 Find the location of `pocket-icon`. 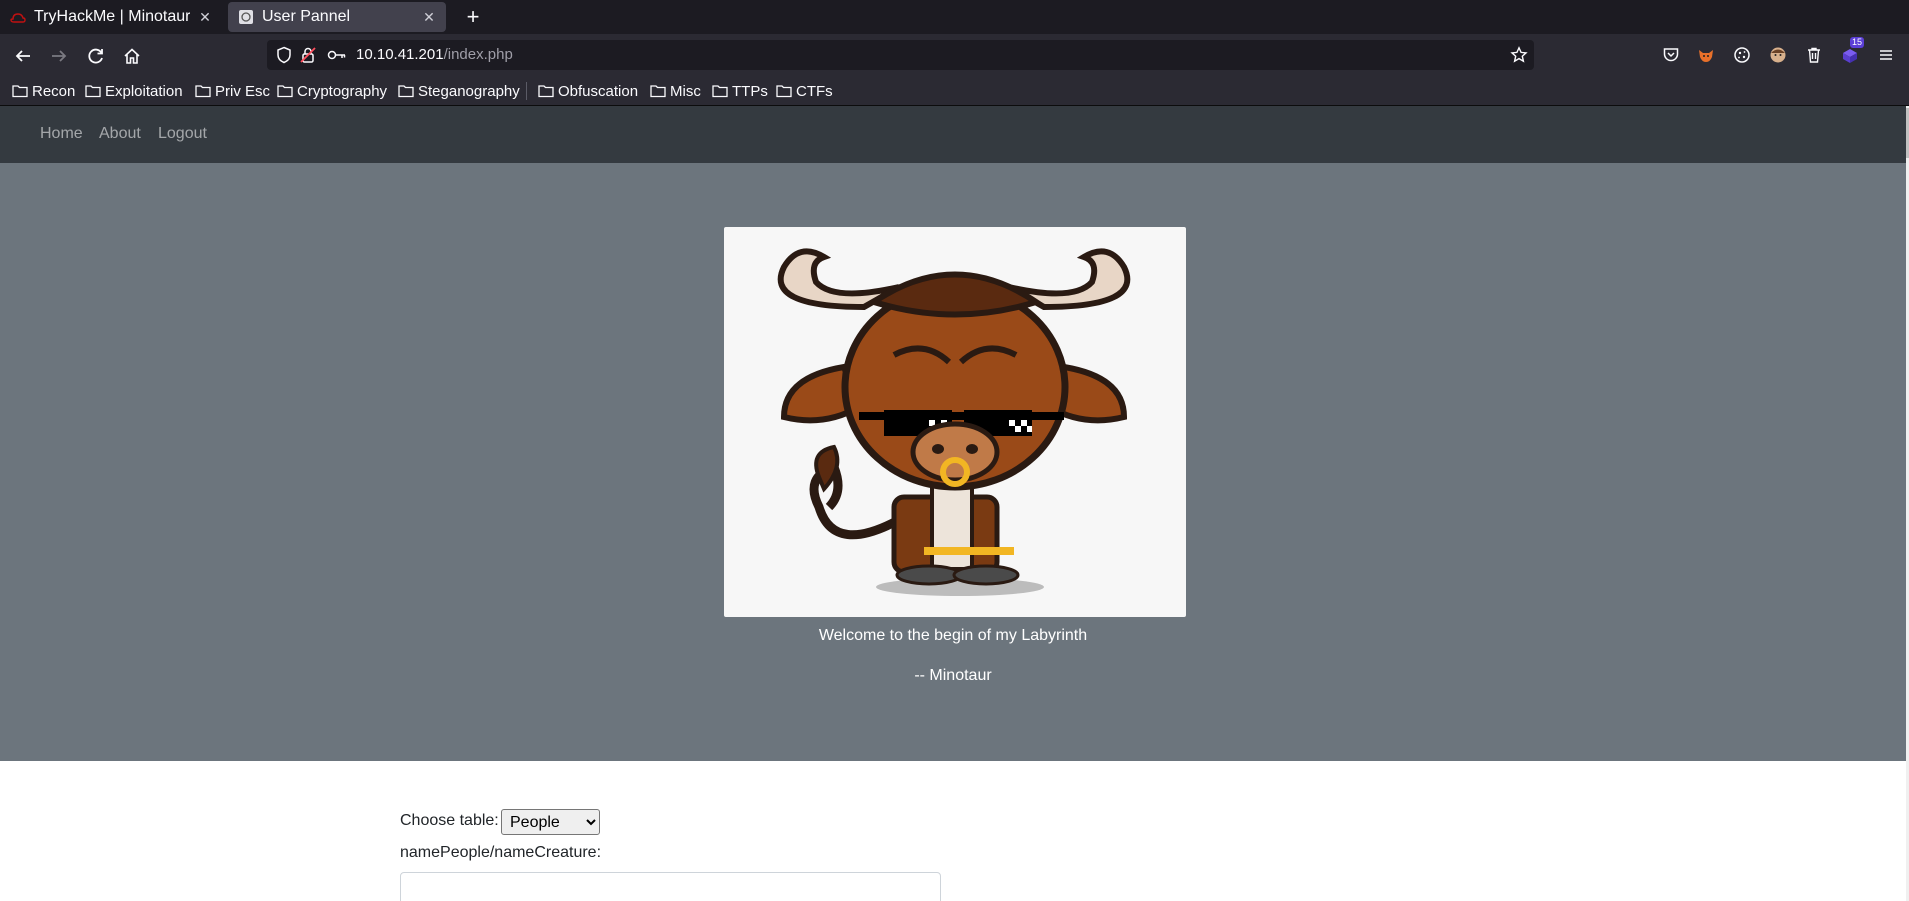

pocket-icon is located at coordinates (1671, 55).